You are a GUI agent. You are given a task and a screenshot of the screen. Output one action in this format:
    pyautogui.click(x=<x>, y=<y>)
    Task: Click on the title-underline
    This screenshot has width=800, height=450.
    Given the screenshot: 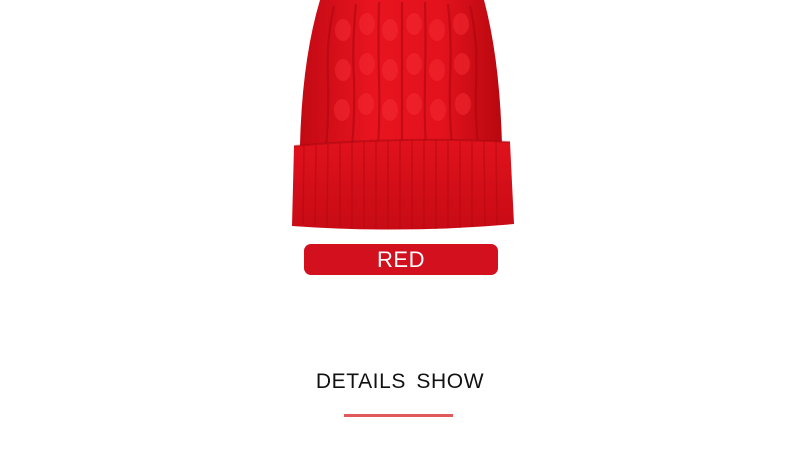 What is the action you would take?
    pyautogui.click(x=398, y=415)
    